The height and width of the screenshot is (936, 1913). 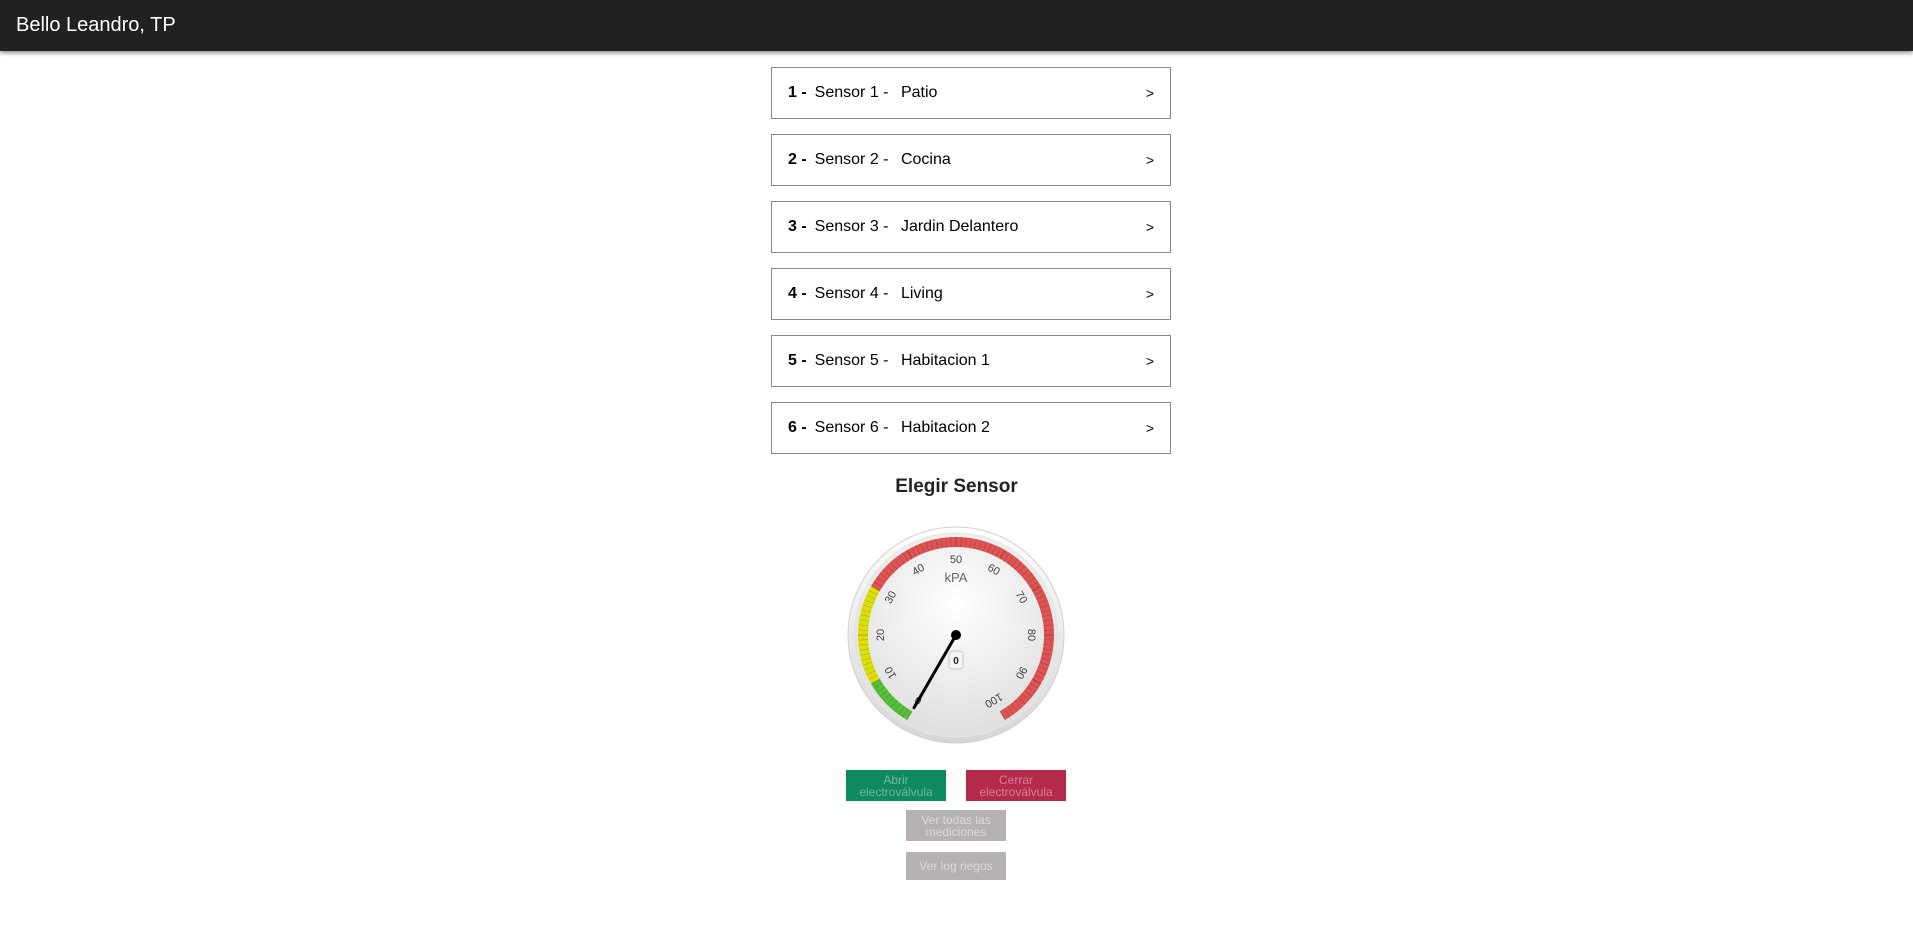 I want to click on gauge-pivot, so click(x=956, y=635).